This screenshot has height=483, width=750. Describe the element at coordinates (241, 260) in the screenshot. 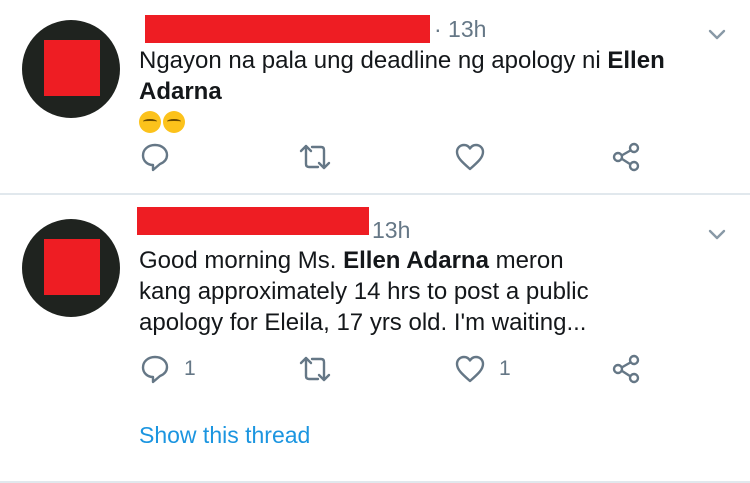

I see `tweet-text-body: Good morning Ms.` at that location.